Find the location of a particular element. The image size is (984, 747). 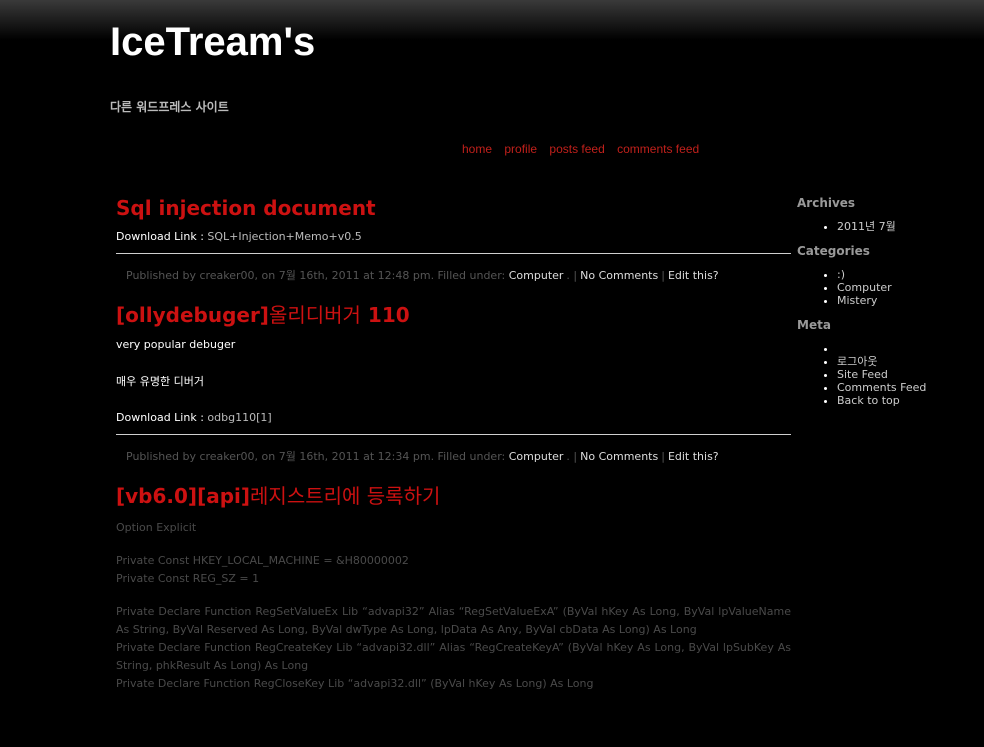

post-paragraph: very popular debuger is located at coordinates (176, 344).